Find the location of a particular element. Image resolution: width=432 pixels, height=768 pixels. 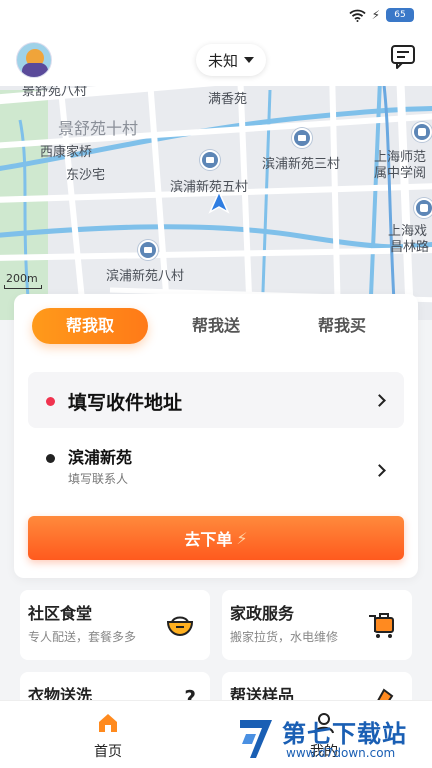

battery-icon: 65 is located at coordinates (400, 15).